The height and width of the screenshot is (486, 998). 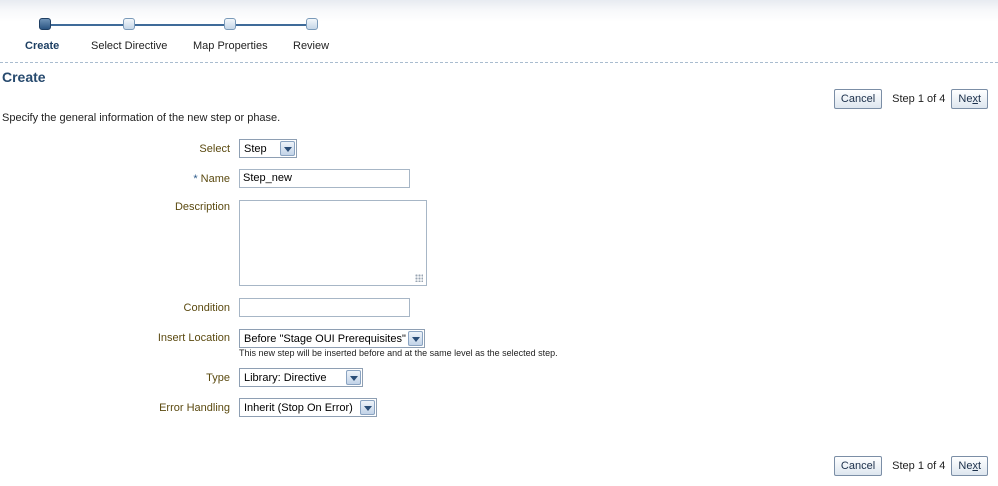 What do you see at coordinates (419, 278) in the screenshot?
I see `resize-grip-icon` at bounding box center [419, 278].